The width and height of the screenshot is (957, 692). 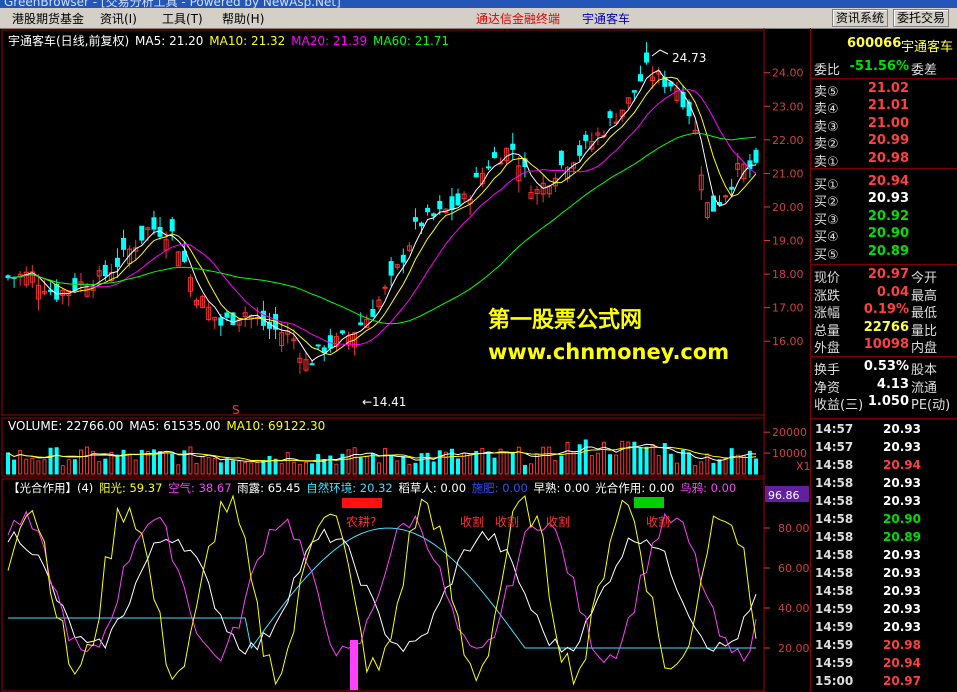 What do you see at coordinates (884, 683) in the screenshot?
I see `tick-row: 15:00 20.97` at bounding box center [884, 683].